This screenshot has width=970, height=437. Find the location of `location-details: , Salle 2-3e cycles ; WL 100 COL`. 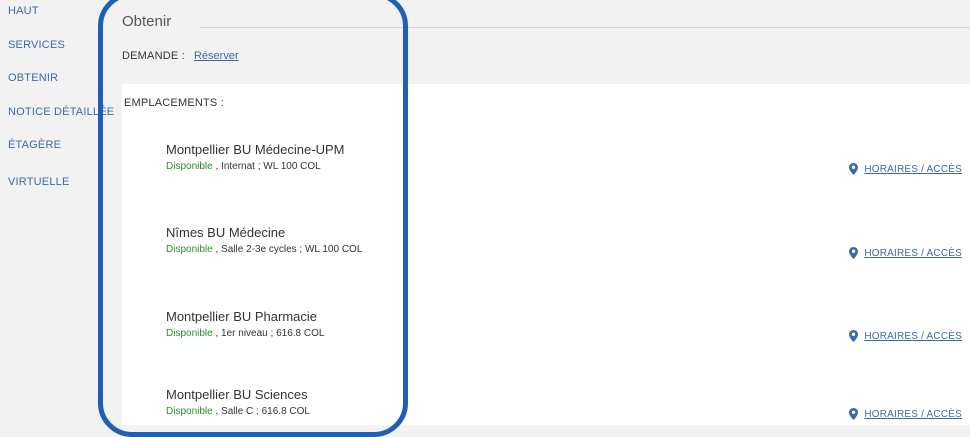

location-details: , Salle 2-3e cycles ; WL 100 COL is located at coordinates (287, 249).